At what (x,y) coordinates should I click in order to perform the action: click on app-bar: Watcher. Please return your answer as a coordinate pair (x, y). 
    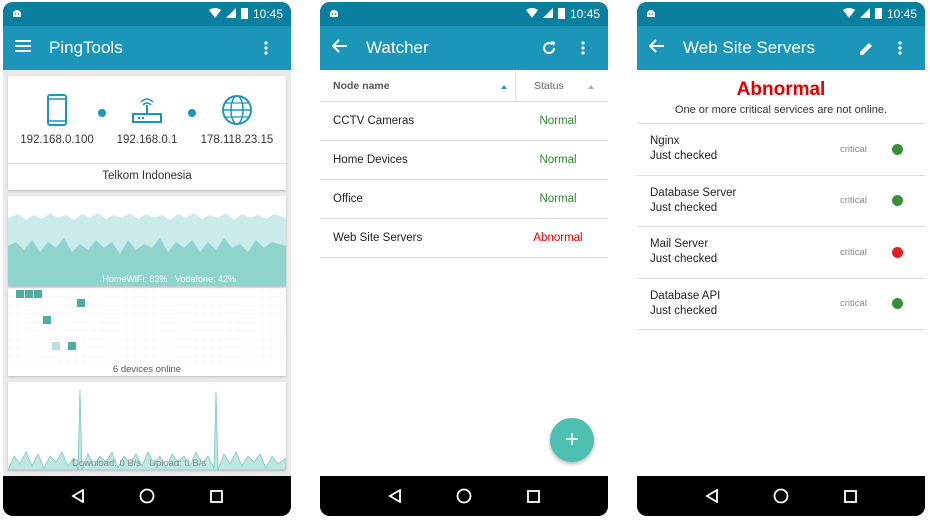
    Looking at the image, I should click on (464, 48).